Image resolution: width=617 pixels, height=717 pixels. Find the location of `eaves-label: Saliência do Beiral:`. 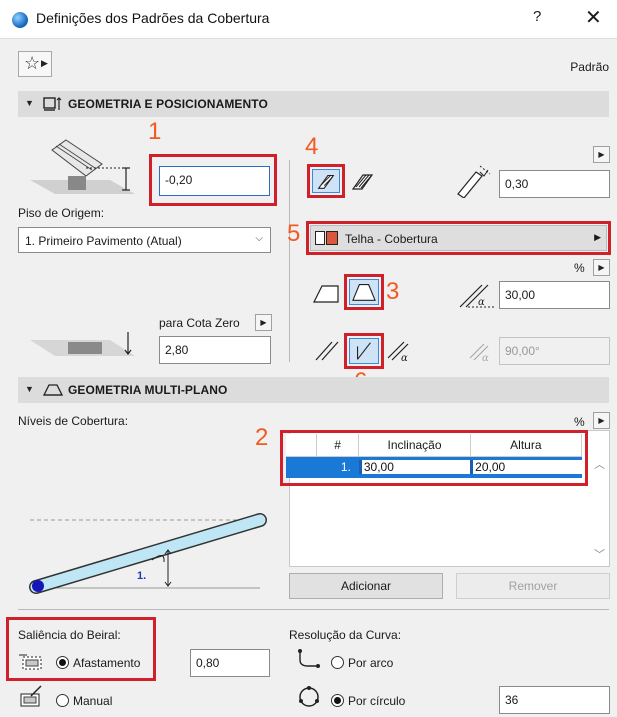

eaves-label: Saliência do Beiral: is located at coordinates (69, 635).